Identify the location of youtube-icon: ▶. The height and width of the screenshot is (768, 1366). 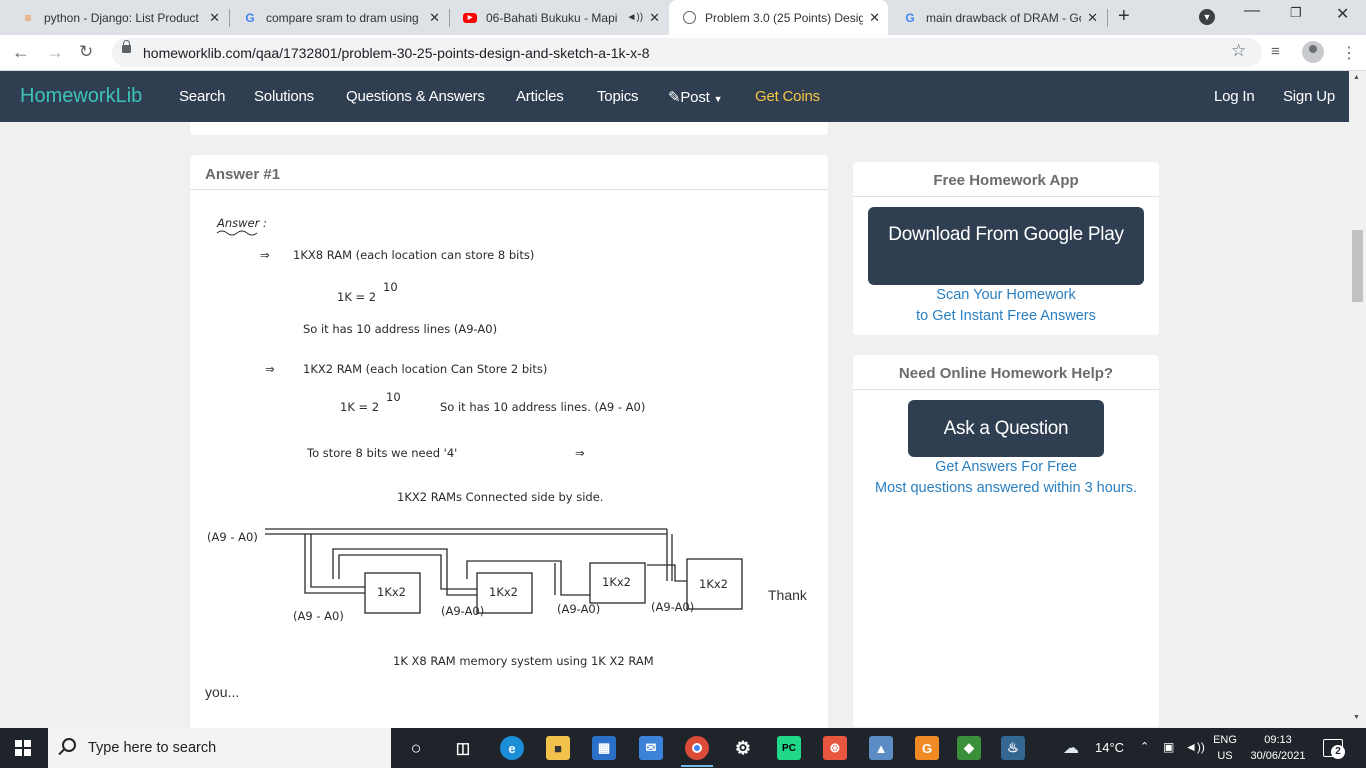
(470, 18).